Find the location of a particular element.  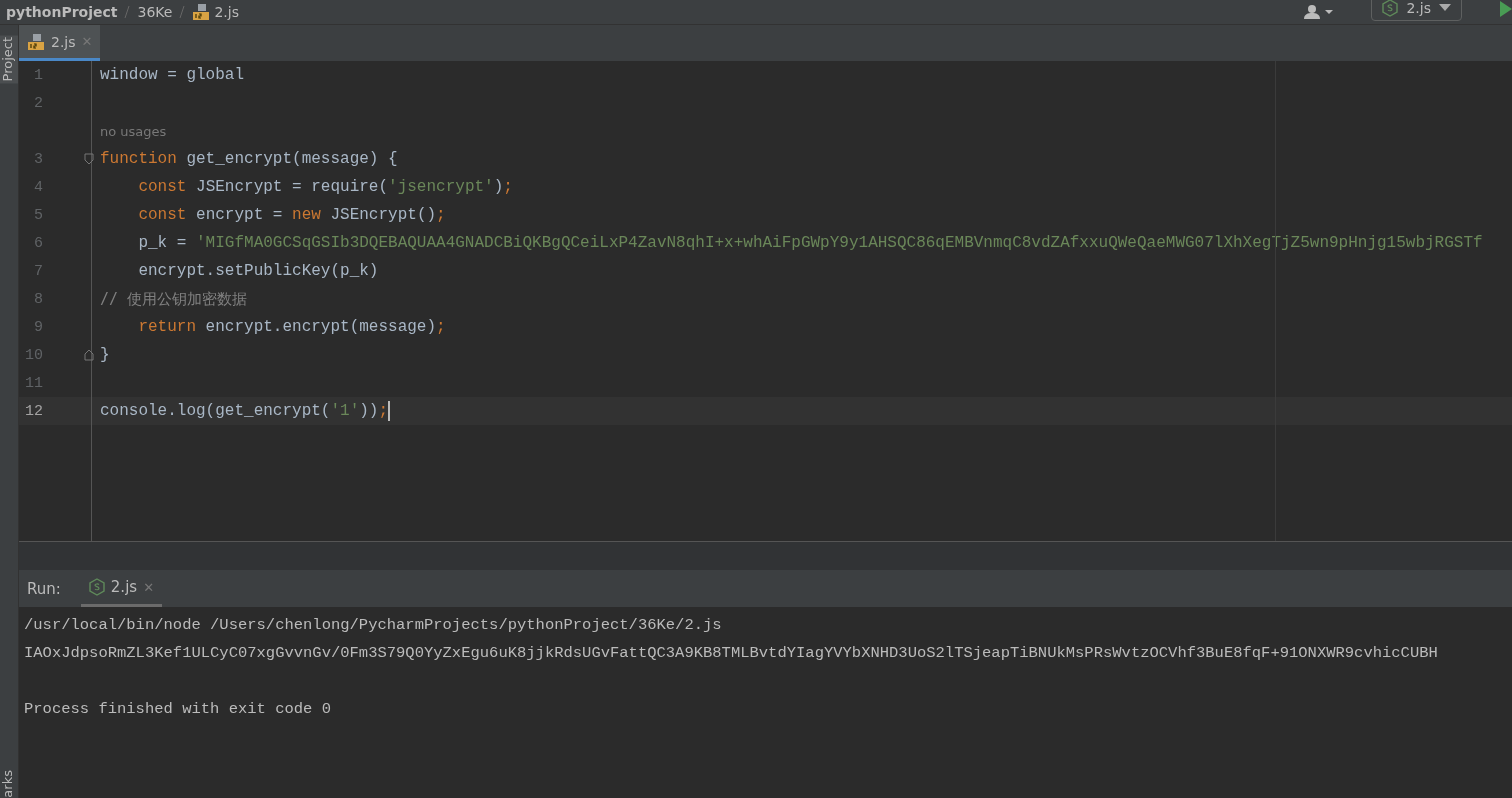

line-number: 4 is located at coordinates (38, 187).